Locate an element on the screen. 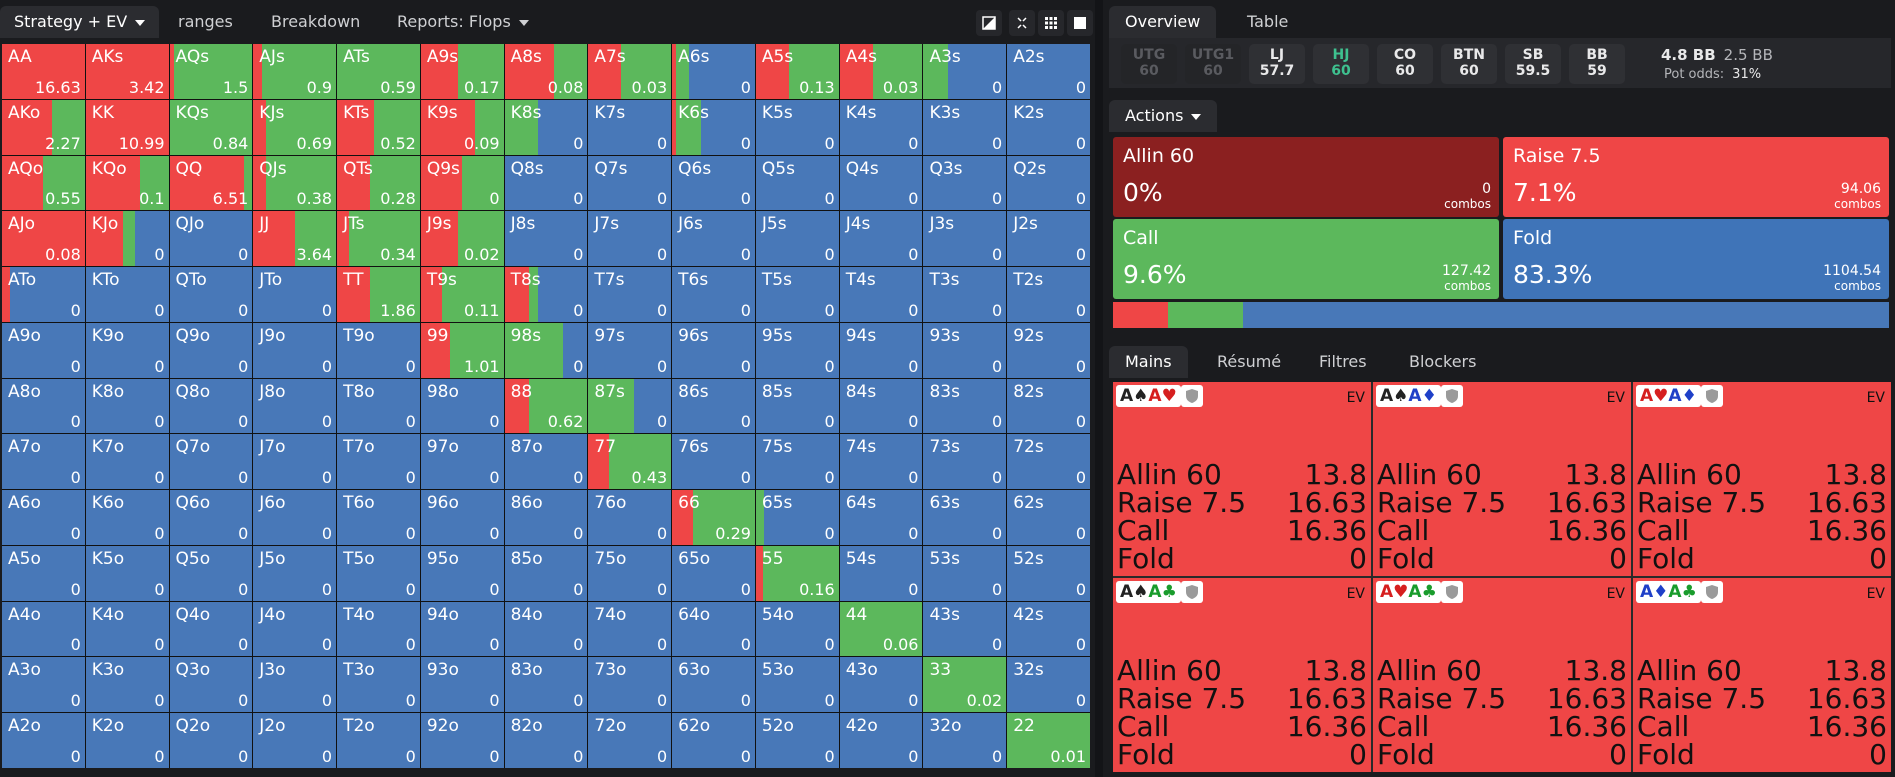 This screenshot has width=1895, height=777. range-cell: A7s 0.03 is located at coordinates (630, 71).